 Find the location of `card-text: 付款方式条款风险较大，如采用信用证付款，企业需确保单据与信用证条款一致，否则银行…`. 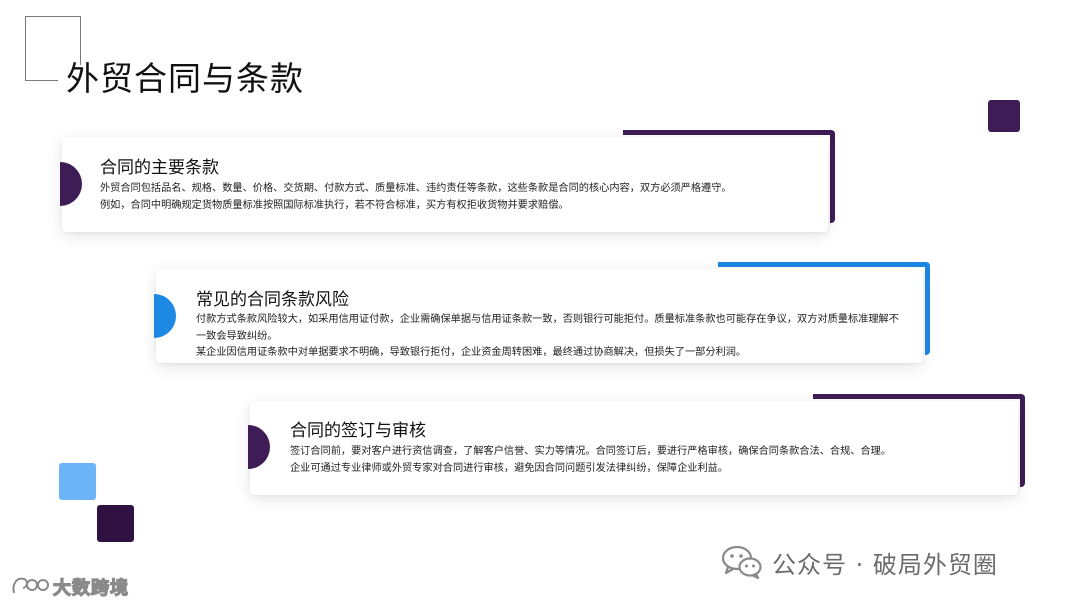

card-text: 付款方式条款风险较大，如采用信用证付款，企业需确保单据与信用证条款一致，否则银行… is located at coordinates (552, 337).